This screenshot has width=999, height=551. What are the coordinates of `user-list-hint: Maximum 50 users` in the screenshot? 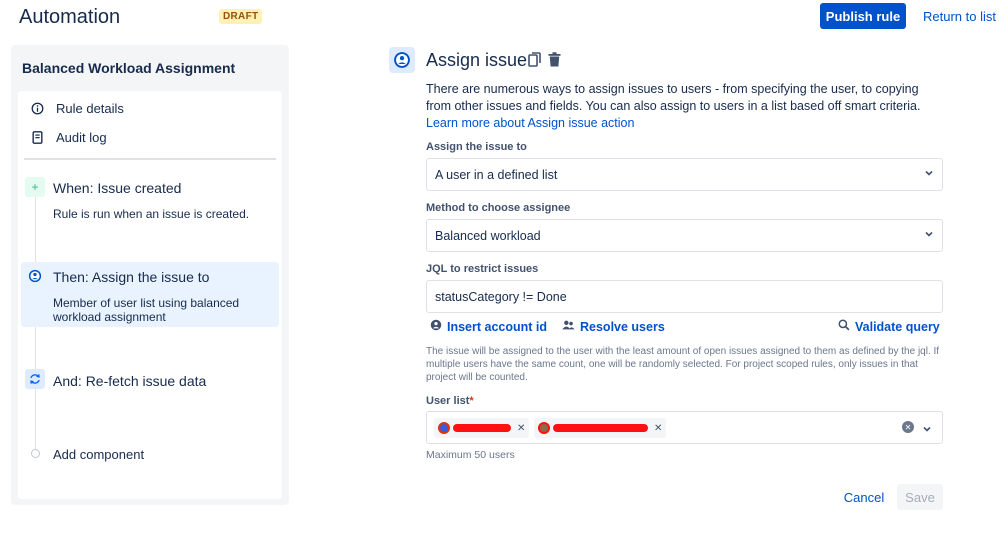 It's located at (470, 455).